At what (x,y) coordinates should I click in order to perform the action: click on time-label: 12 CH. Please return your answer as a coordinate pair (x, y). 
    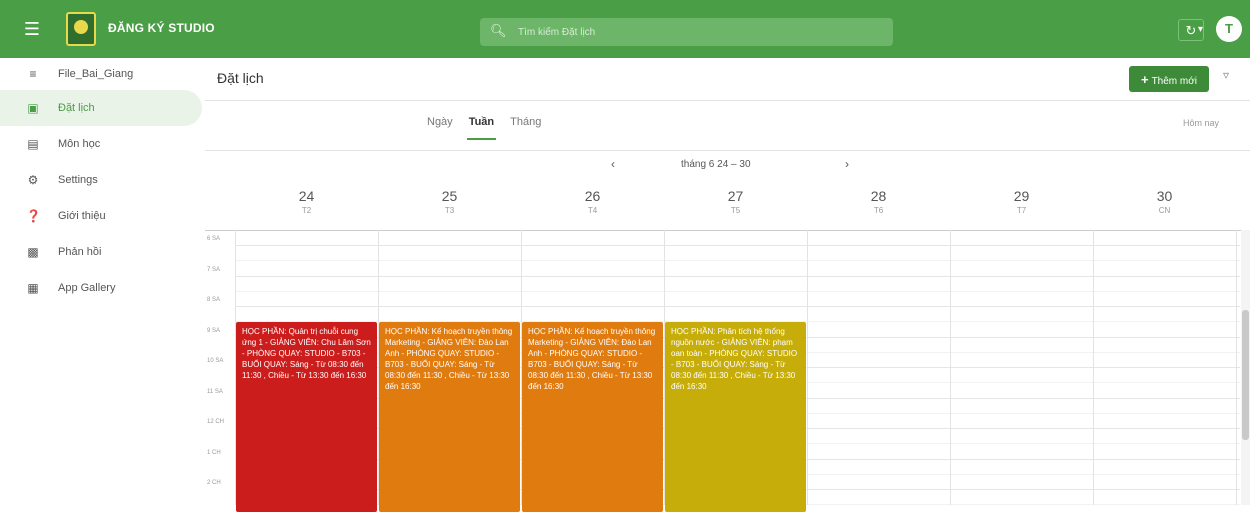
    Looking at the image, I should click on (216, 422).